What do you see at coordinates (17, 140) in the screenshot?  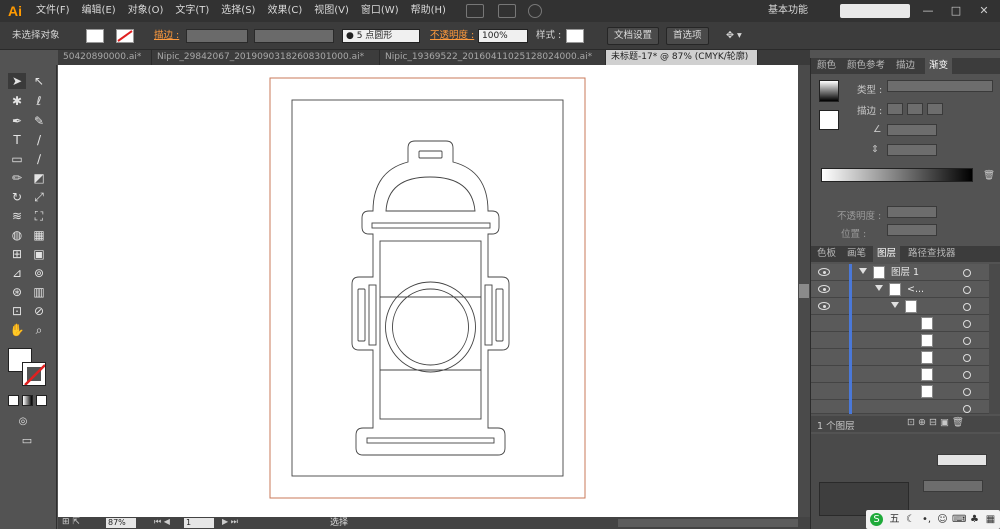 I see `type-tool-icon: T` at bounding box center [17, 140].